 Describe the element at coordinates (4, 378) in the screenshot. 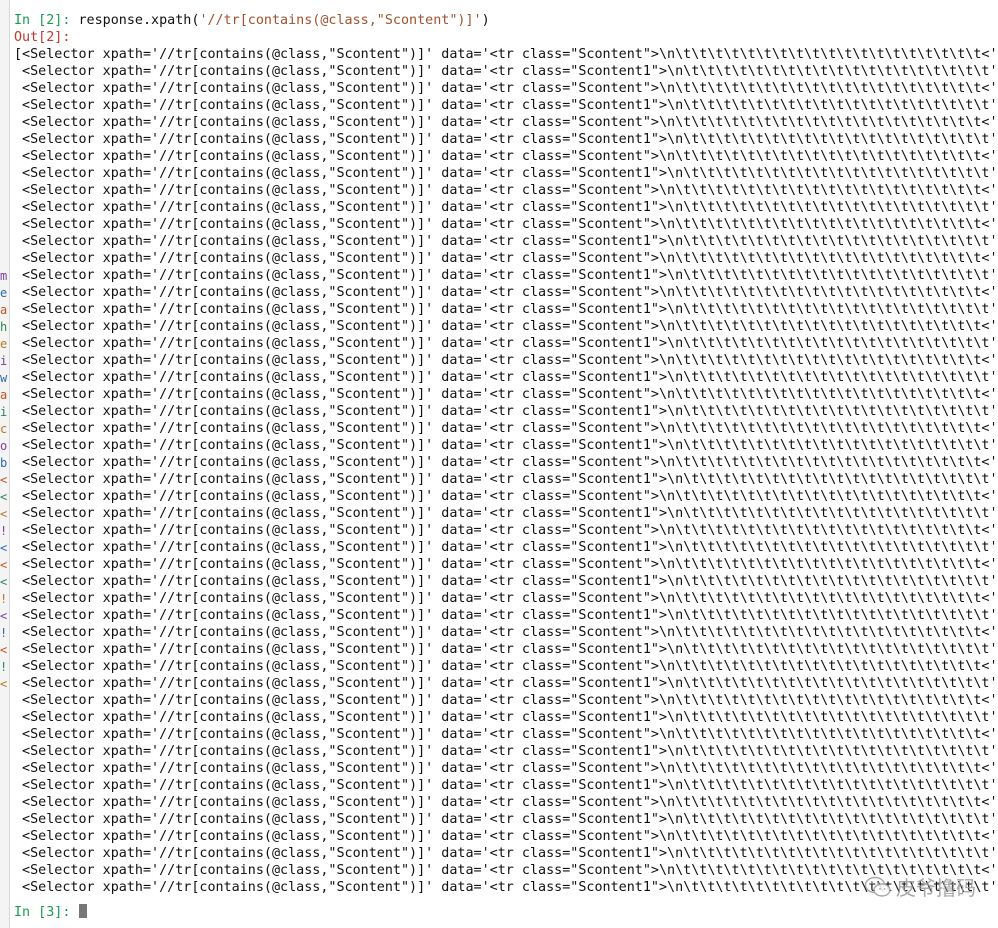

I see `gutter-glyph: w` at that location.